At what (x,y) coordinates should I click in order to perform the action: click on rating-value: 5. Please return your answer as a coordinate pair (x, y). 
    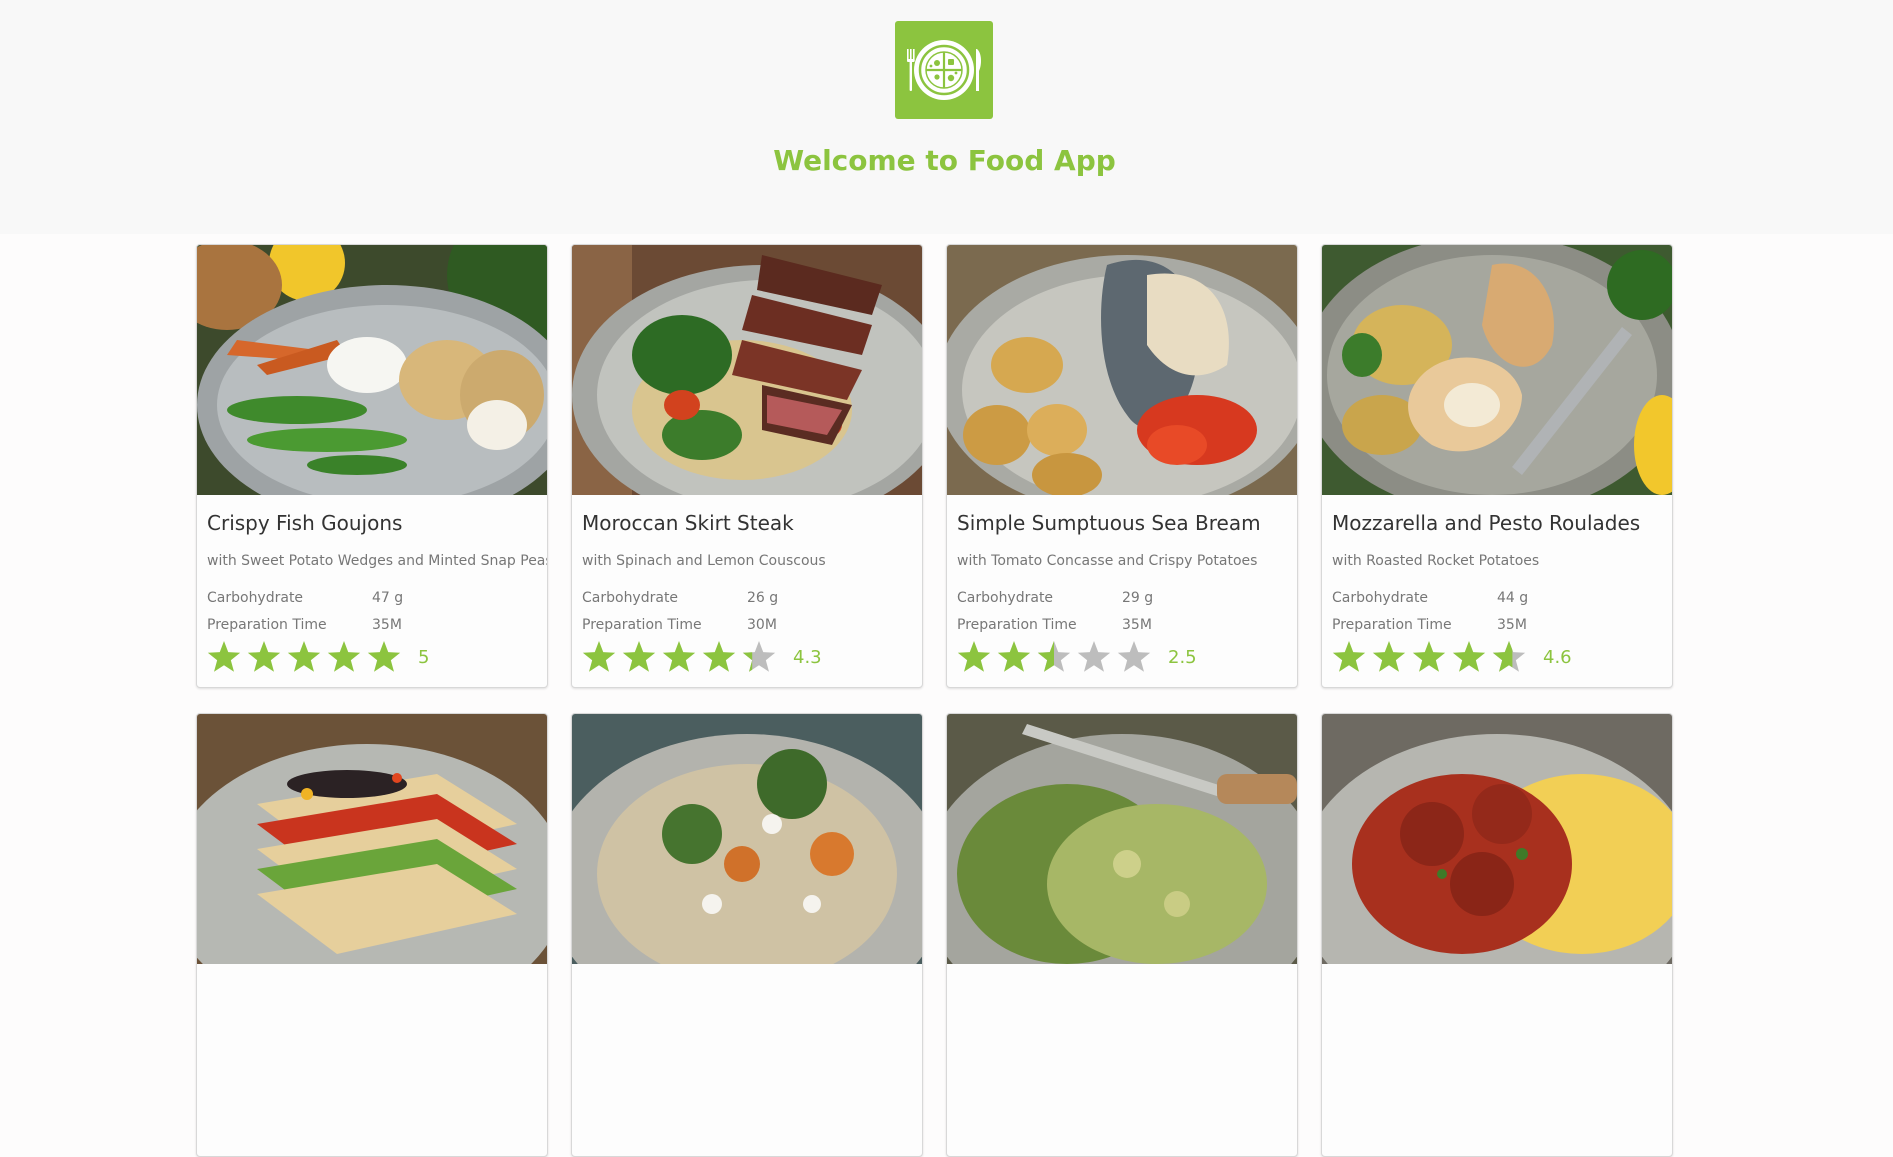
    Looking at the image, I should click on (424, 657).